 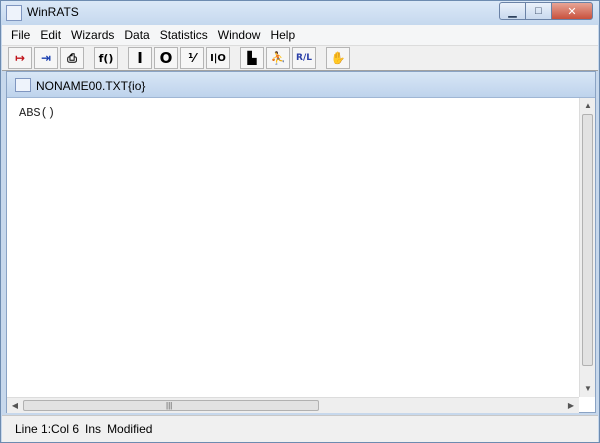 I want to click on print-button: ⎙, so click(x=72, y=58).